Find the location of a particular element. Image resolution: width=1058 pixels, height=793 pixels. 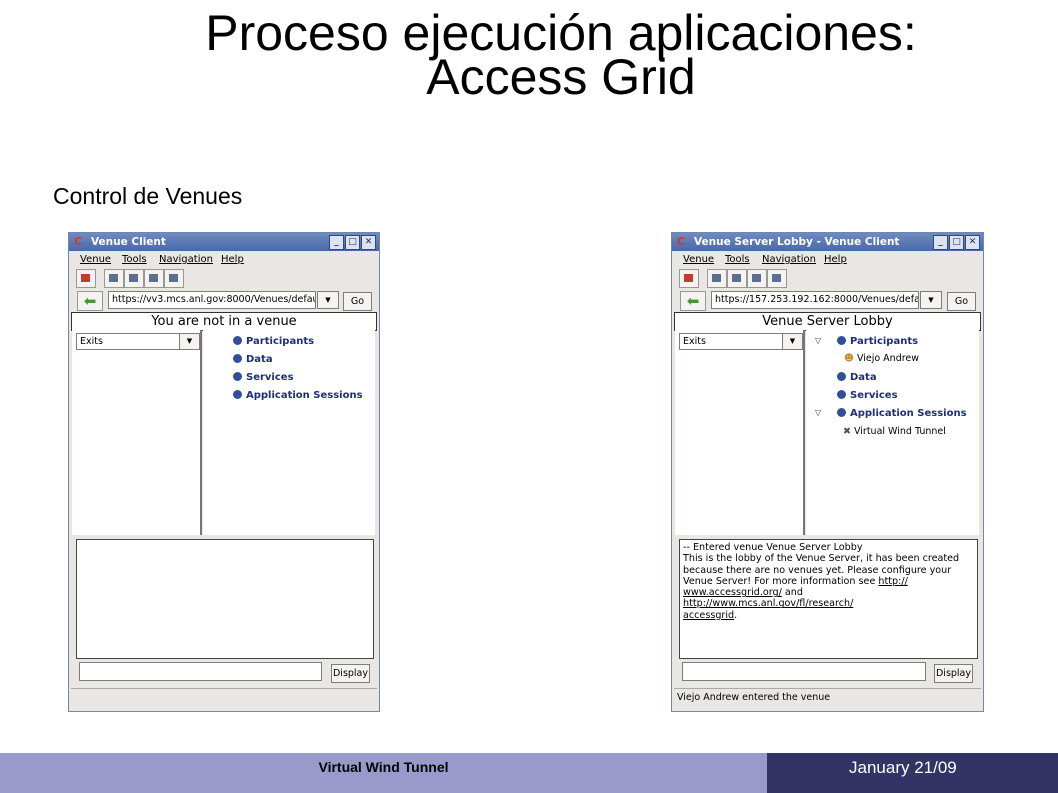

participant-item: ☻ Viejo Andrew is located at coordinates (881, 358).